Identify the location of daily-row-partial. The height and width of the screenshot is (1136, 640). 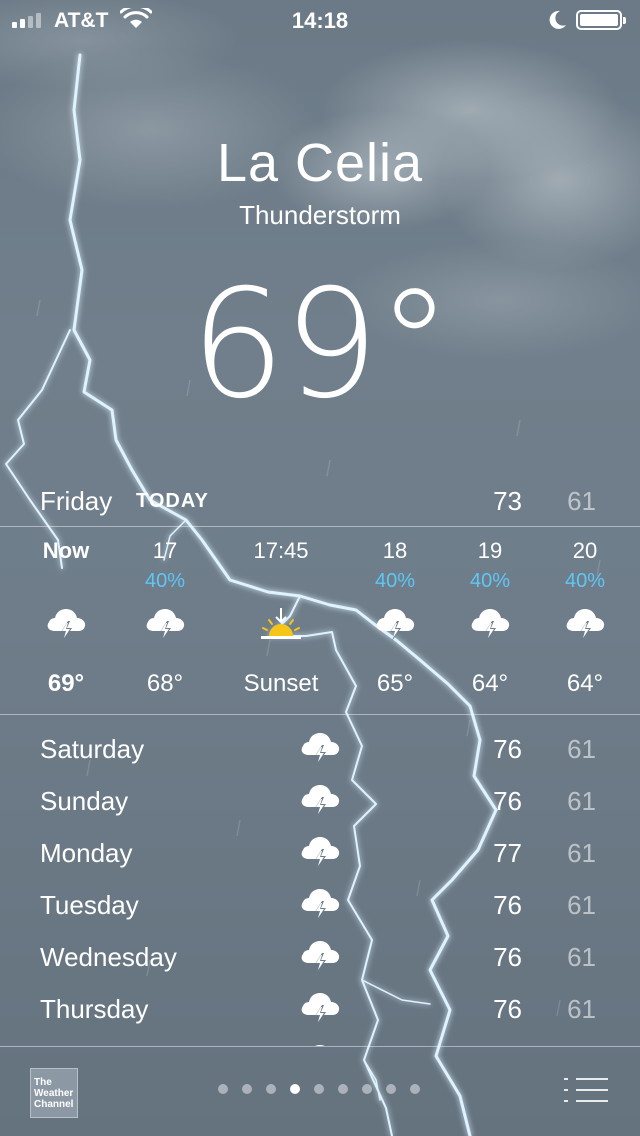
(320, 1041).